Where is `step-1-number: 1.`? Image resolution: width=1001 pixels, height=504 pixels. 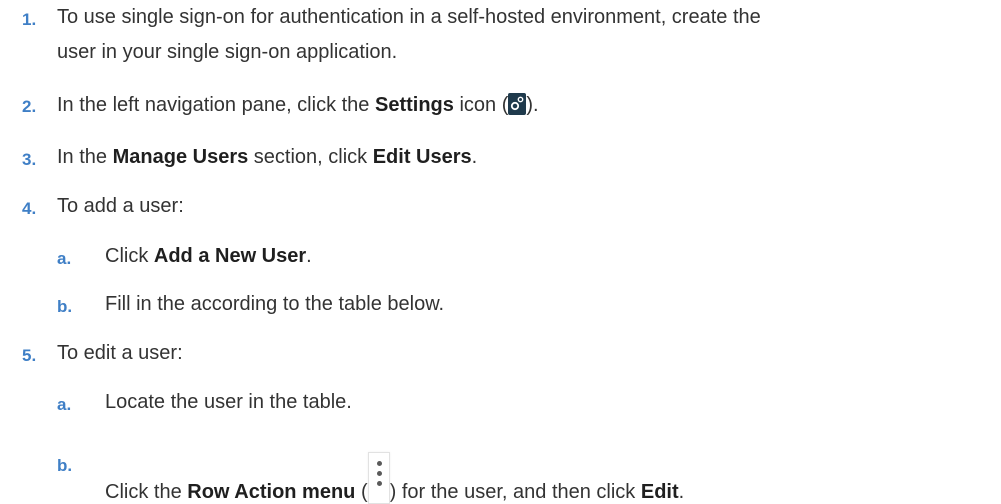 step-1-number: 1. is located at coordinates (29, 19).